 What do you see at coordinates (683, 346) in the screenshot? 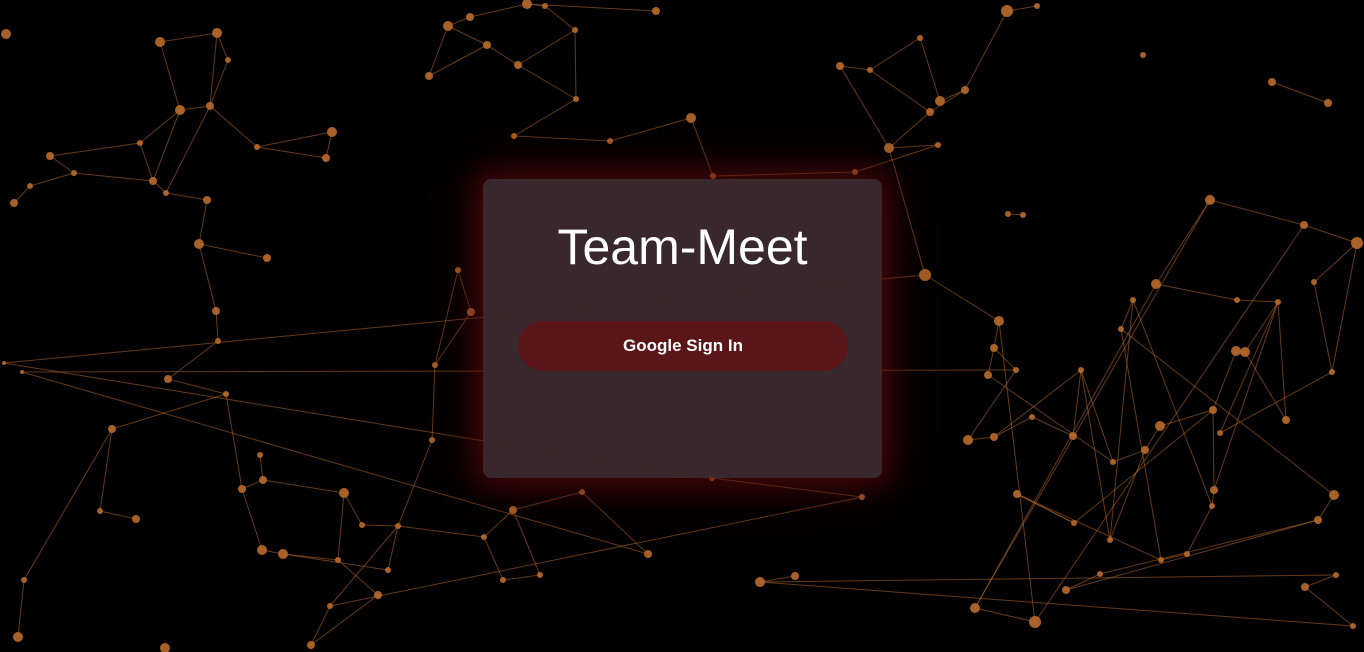
I see `google-sign-in-button: Google Sign In` at bounding box center [683, 346].